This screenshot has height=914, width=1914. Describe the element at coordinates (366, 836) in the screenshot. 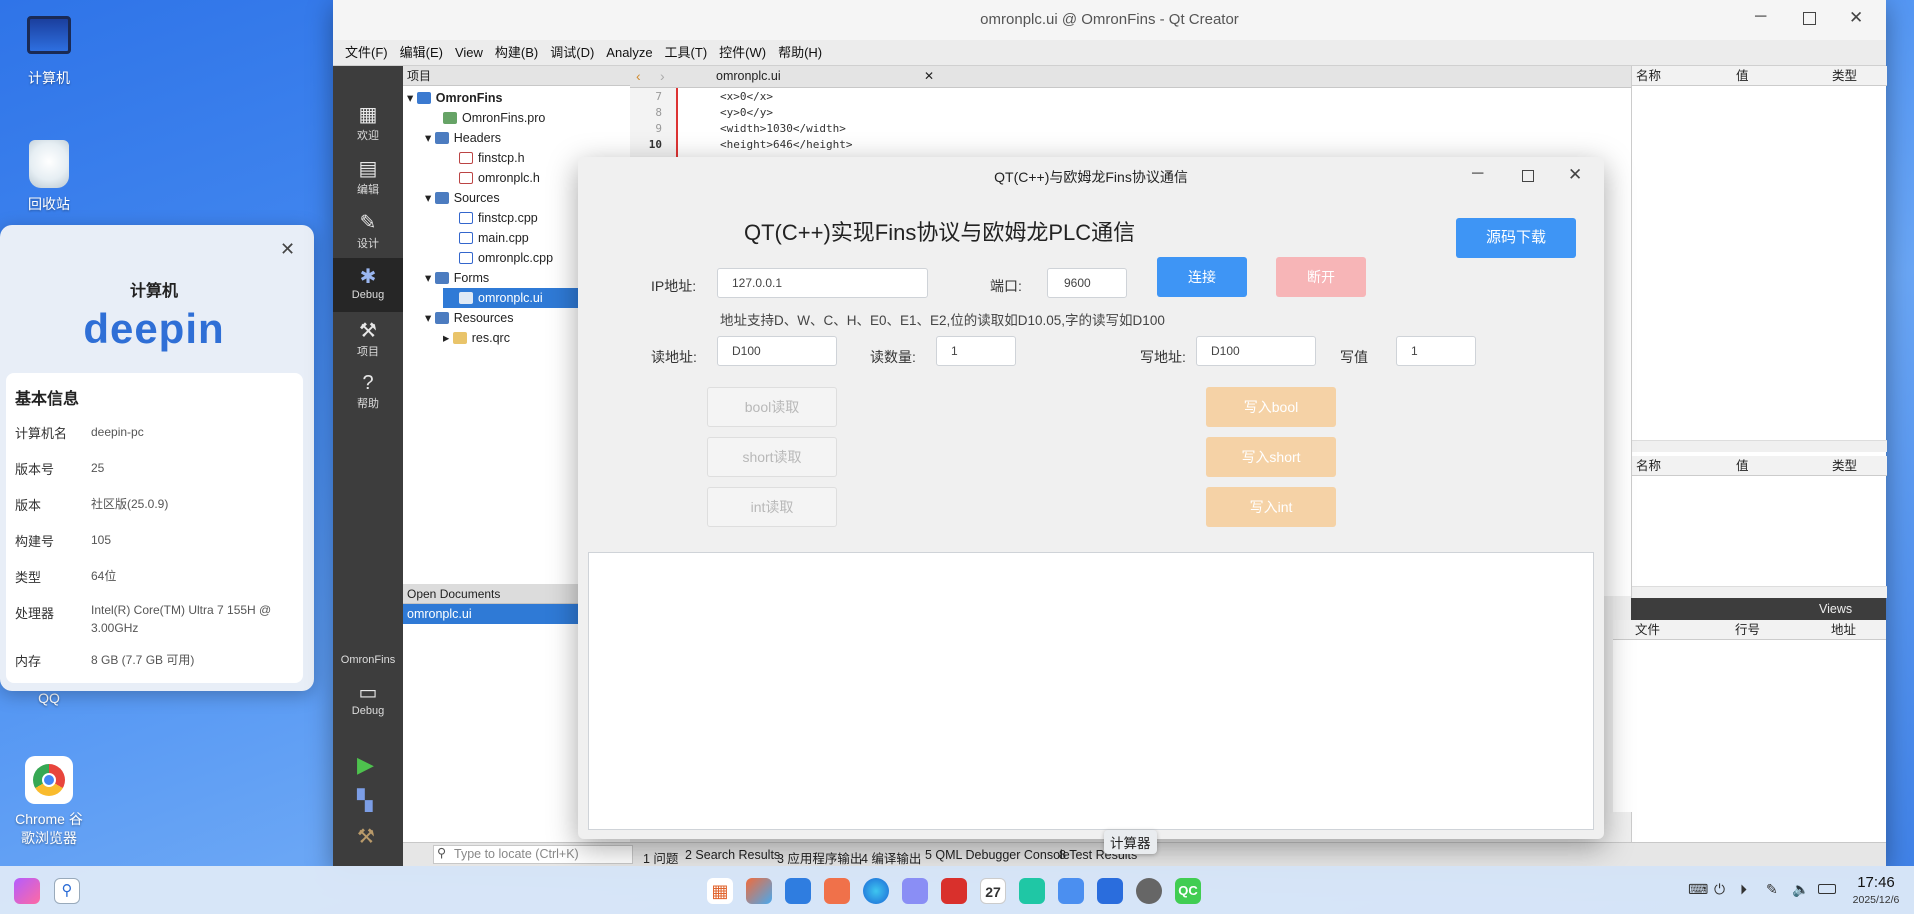

I see `build-icon: ⚒` at that location.